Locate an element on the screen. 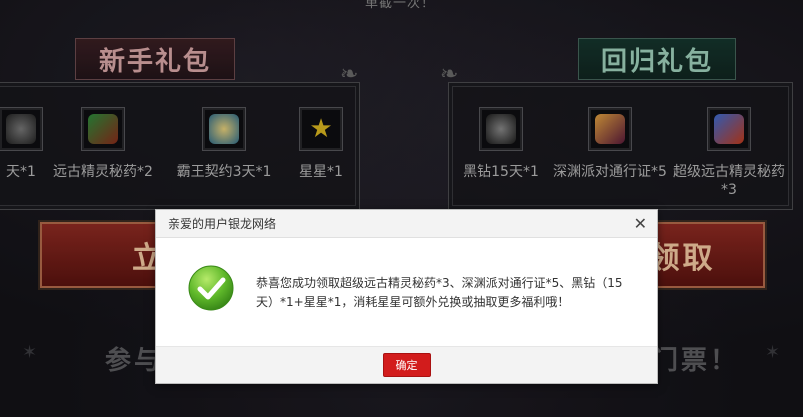 The image size is (803, 417). dialog-footer: 确定 is located at coordinates (406, 364).